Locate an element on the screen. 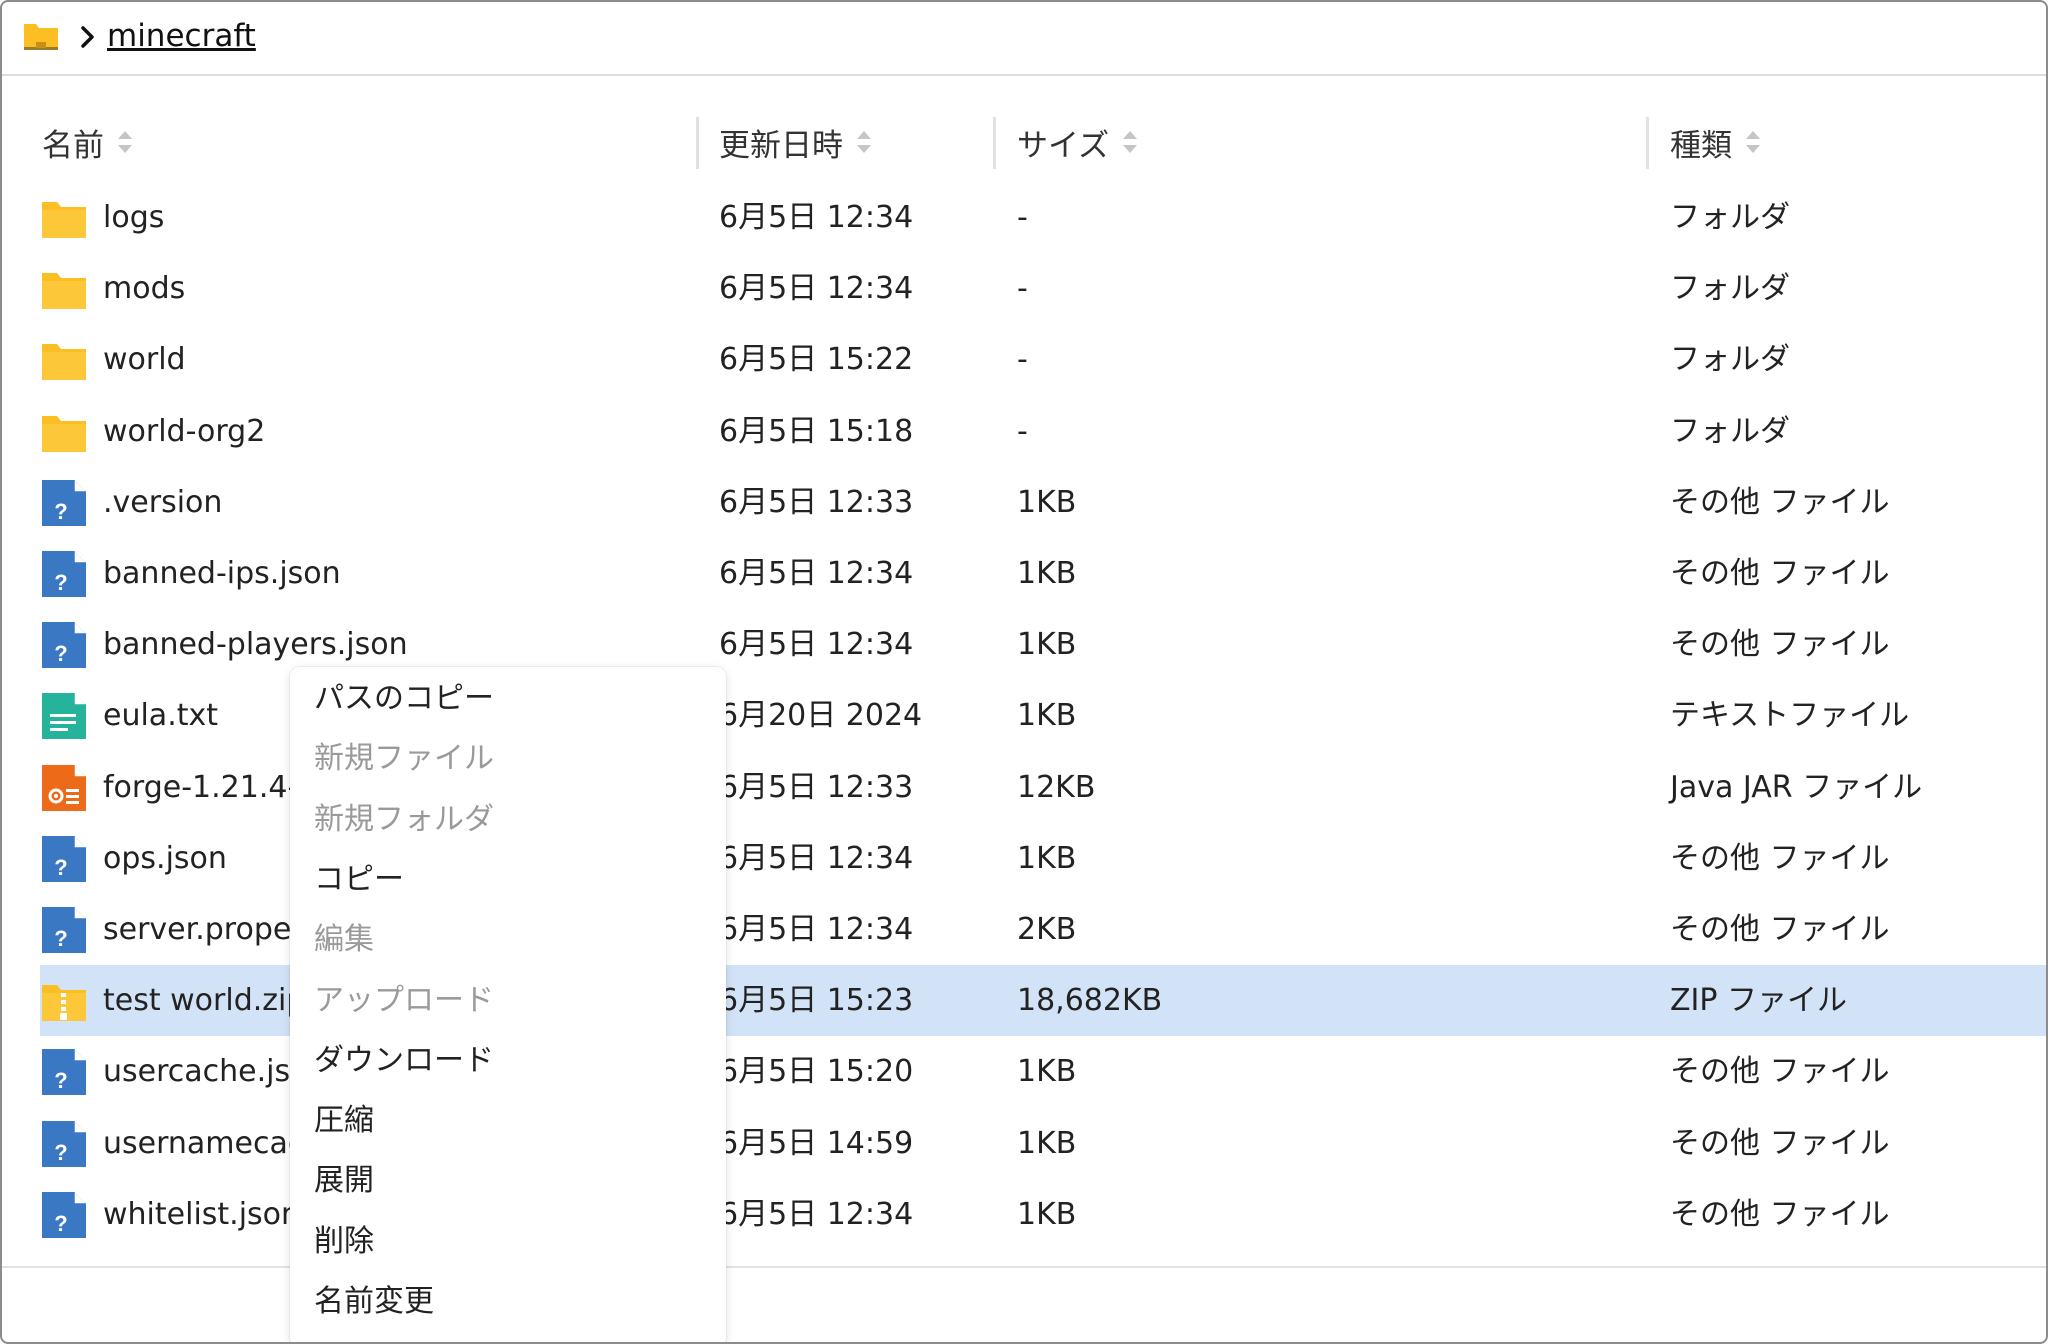  table-row: ? .version 6月5日 12:33 1KB その他 ファイル is located at coordinates (1043, 502).